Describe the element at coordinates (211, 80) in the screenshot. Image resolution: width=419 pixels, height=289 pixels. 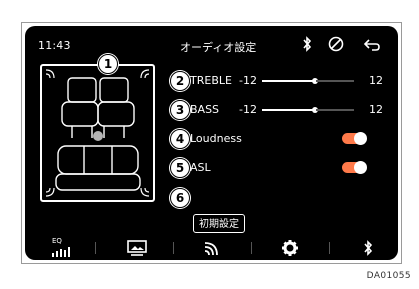
I see `treble-label: TREBLE` at that location.